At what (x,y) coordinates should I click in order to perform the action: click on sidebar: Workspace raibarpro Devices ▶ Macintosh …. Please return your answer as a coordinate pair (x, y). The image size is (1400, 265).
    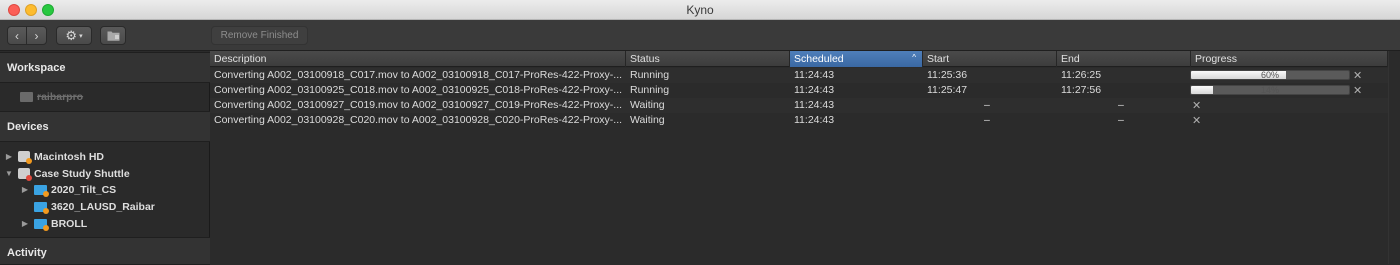
    Looking at the image, I should click on (105, 158).